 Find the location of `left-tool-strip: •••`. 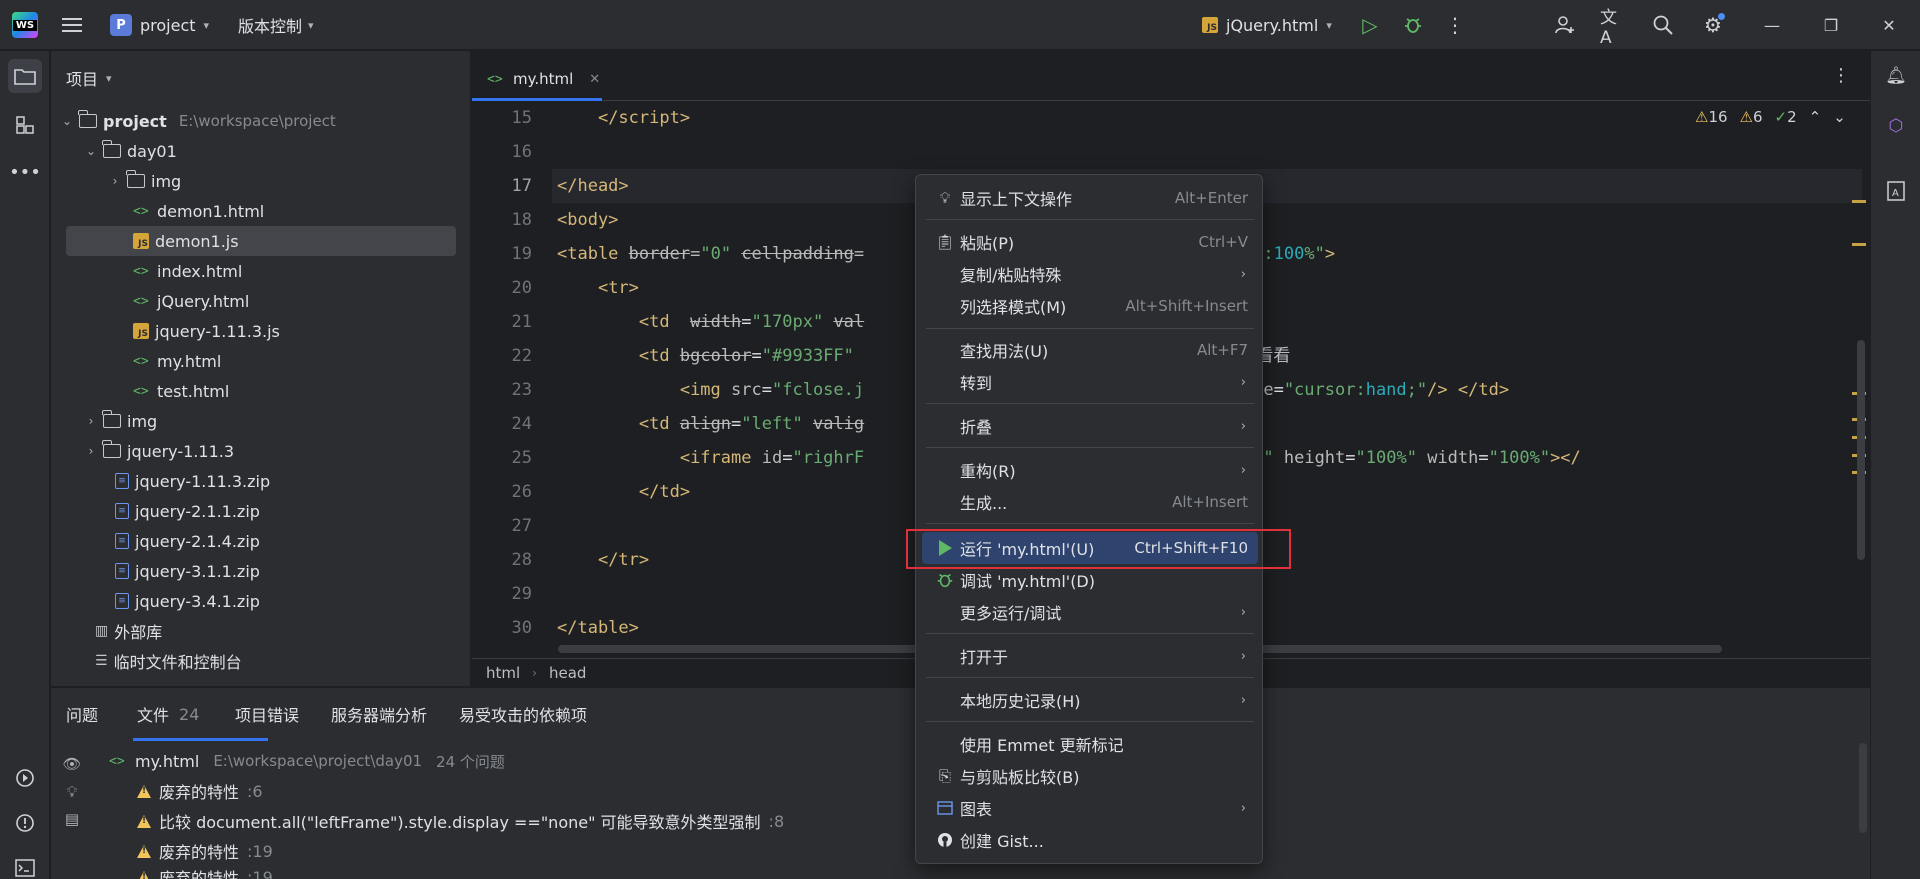

left-tool-strip: ••• is located at coordinates (25, 465).